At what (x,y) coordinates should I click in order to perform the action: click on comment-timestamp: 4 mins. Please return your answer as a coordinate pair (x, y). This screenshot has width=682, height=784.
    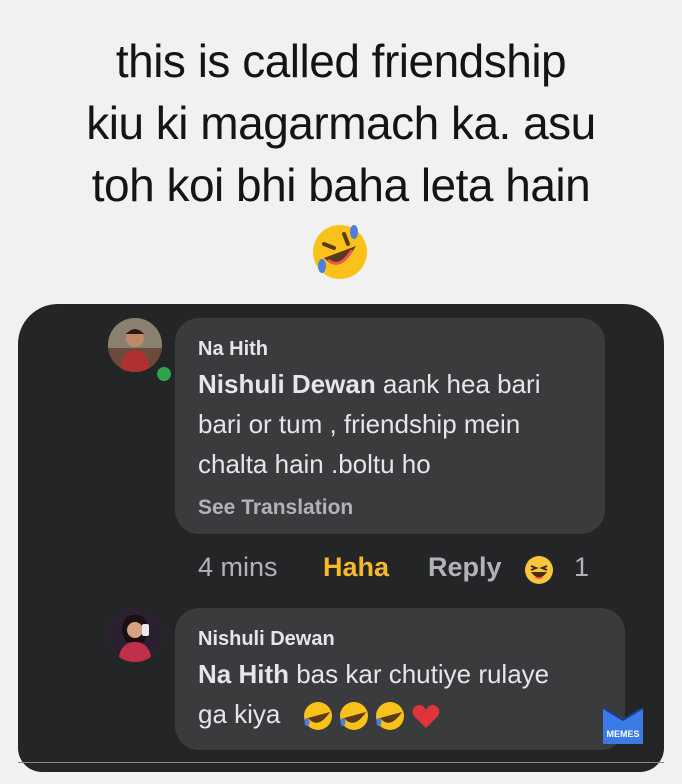
    Looking at the image, I should click on (238, 567).